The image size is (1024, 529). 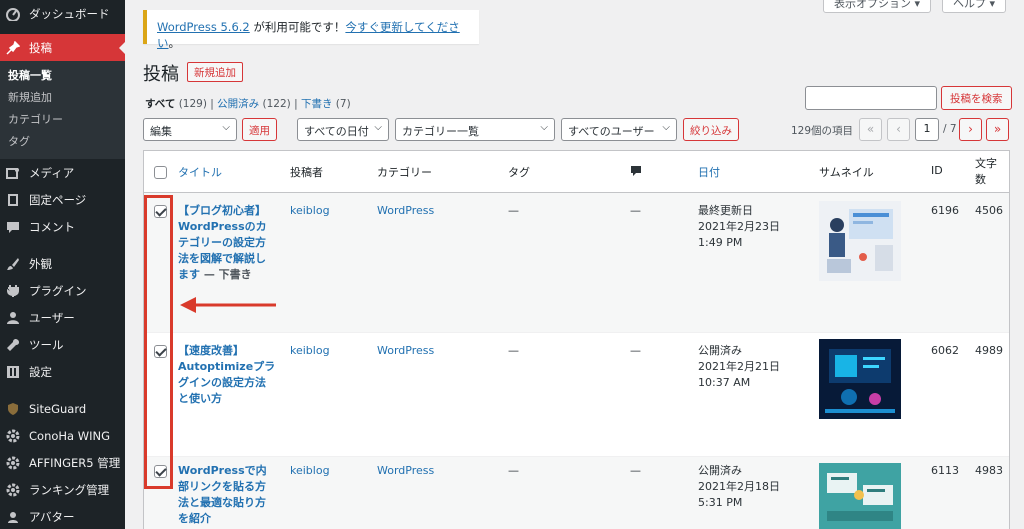 What do you see at coordinates (62, 98) in the screenshot?
I see `submenu-item-add-new: 新規追加` at bounding box center [62, 98].